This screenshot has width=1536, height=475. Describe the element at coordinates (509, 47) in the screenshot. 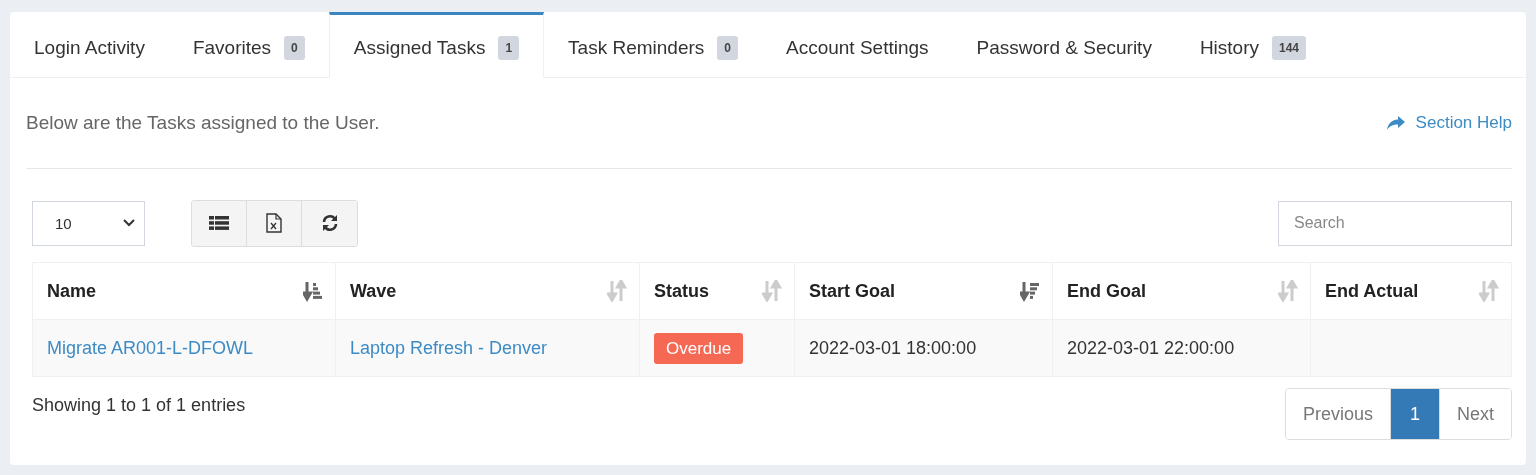

I see `count-badge: 1` at that location.